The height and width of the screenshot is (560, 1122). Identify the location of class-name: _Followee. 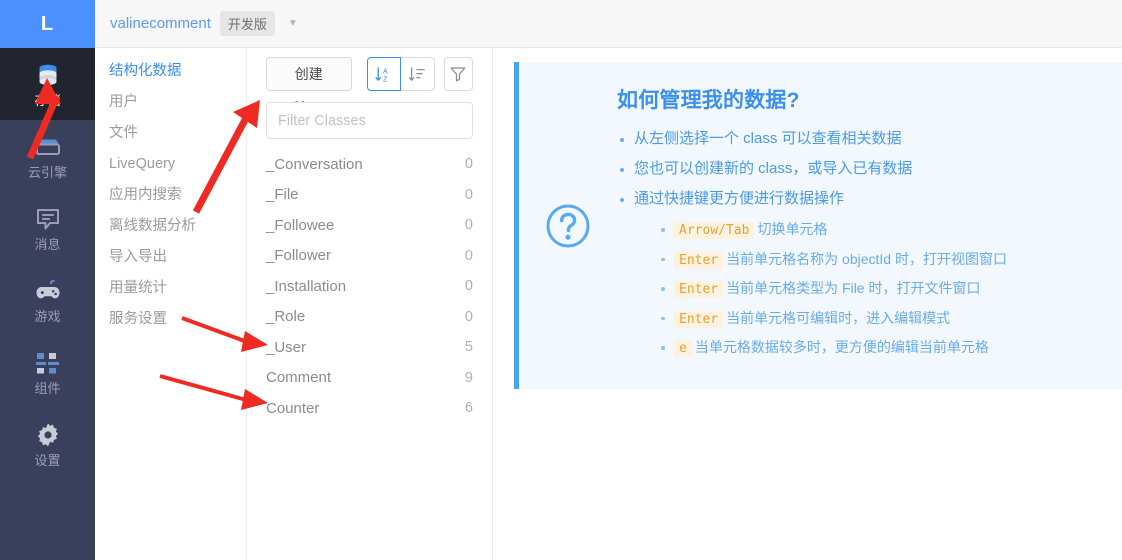
(300, 225).